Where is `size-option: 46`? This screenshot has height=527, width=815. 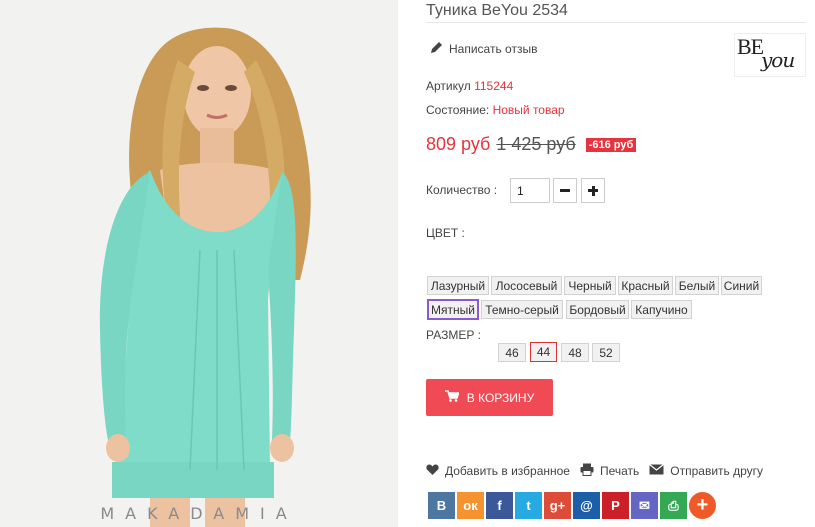
size-option: 46 is located at coordinates (512, 352).